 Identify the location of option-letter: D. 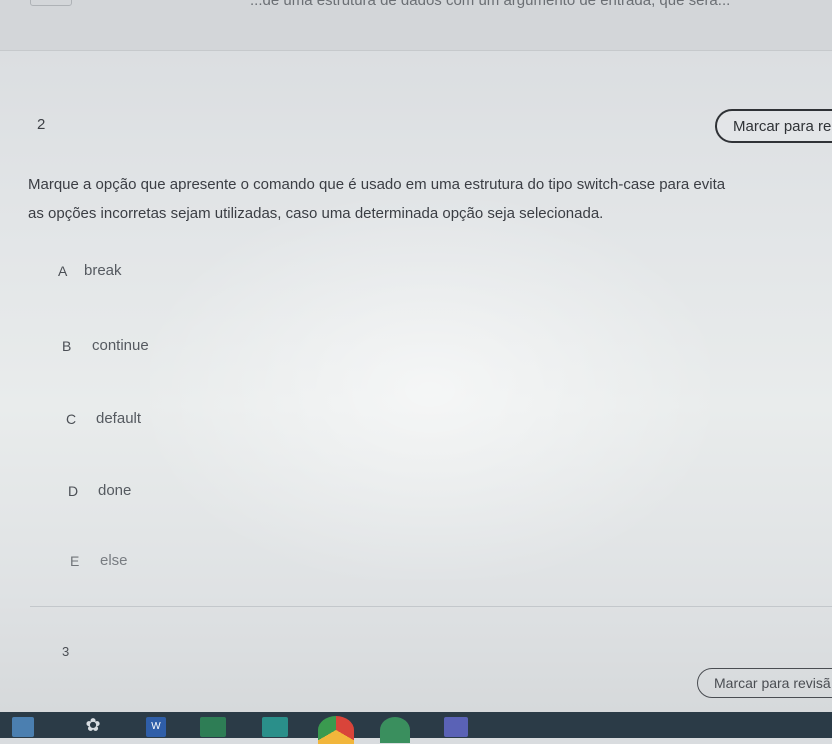
(73, 490).